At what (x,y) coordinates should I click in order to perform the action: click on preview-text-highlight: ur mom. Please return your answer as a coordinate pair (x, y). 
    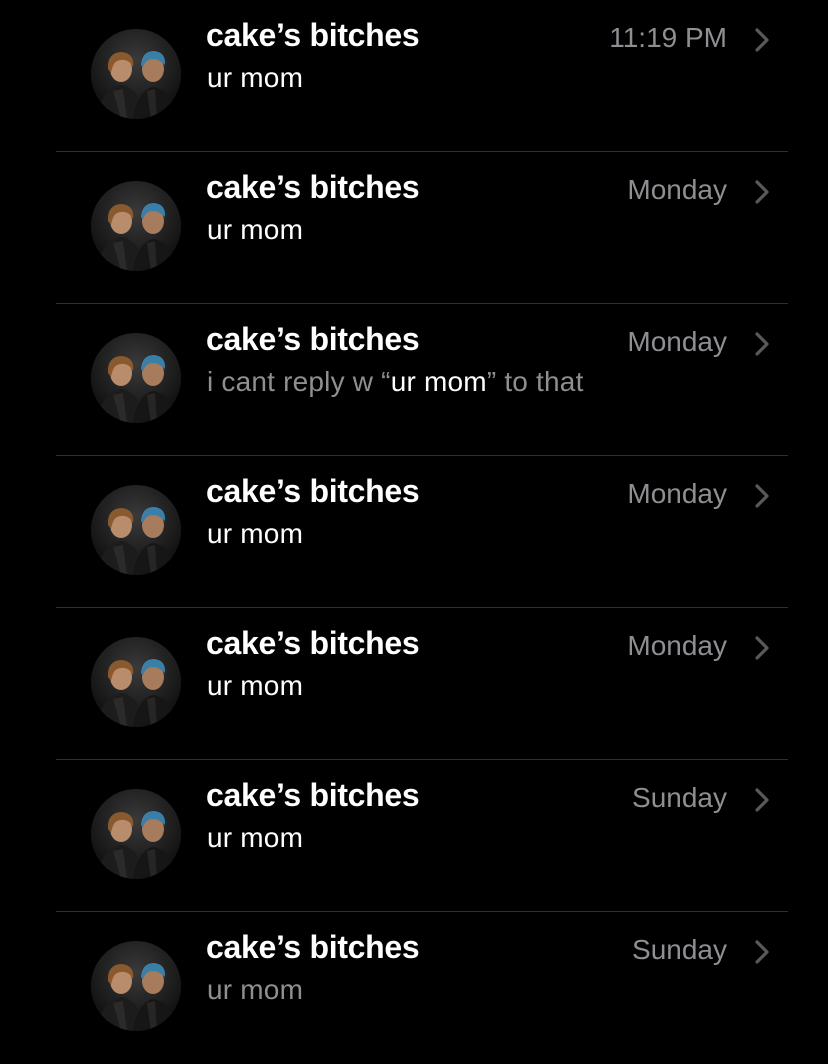
    Looking at the image, I should click on (438, 381).